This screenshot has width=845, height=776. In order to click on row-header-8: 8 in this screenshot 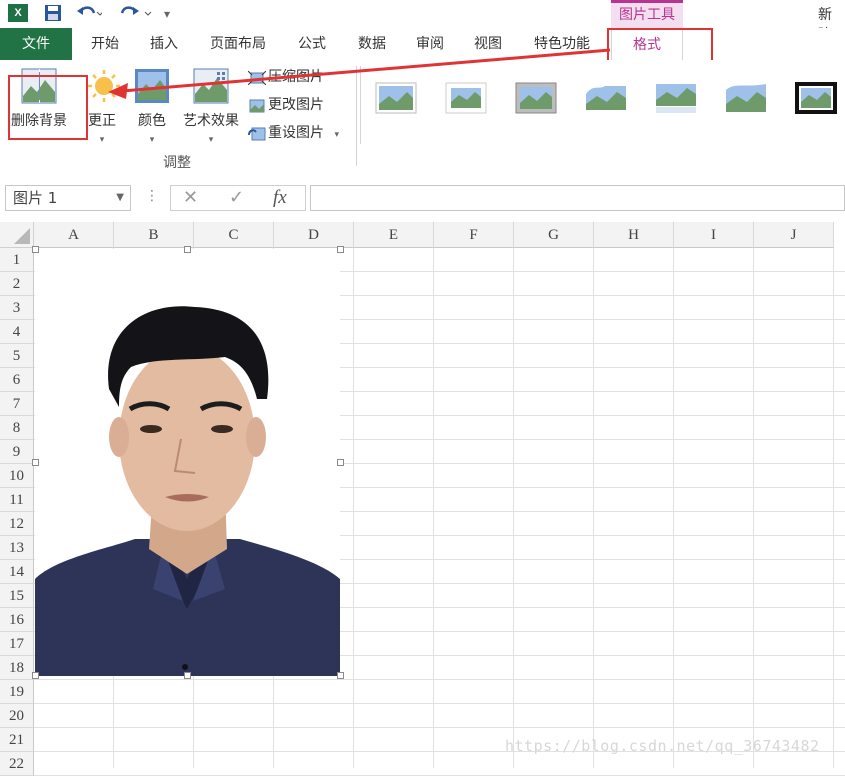, I will do `click(17, 428)`.